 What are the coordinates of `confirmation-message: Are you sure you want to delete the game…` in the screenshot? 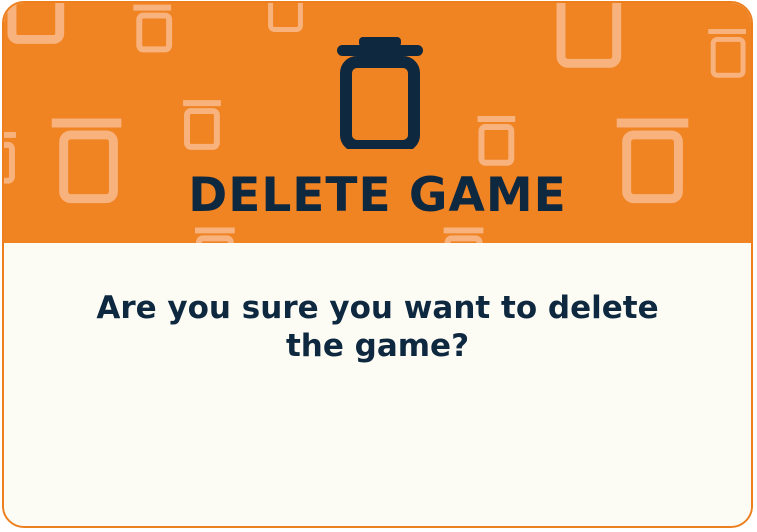 It's located at (377, 327).